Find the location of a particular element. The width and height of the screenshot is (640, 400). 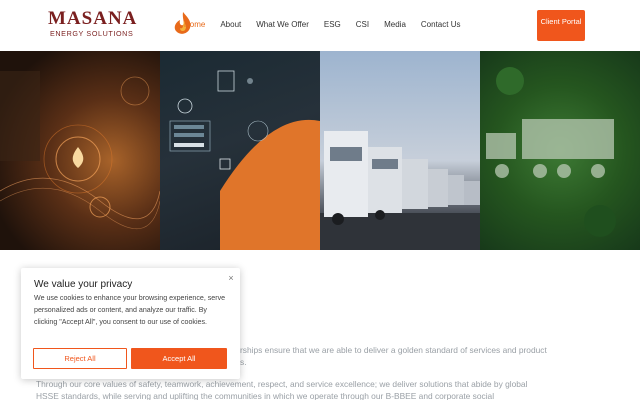

fuel-imagery is located at coordinates (80, 150).